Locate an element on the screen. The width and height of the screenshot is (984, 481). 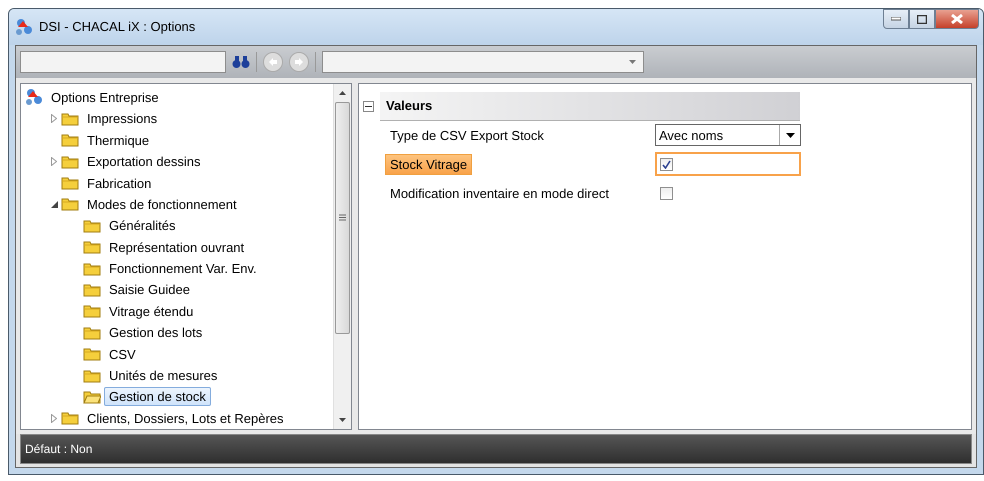
caret-icon is located at coordinates (790, 135).